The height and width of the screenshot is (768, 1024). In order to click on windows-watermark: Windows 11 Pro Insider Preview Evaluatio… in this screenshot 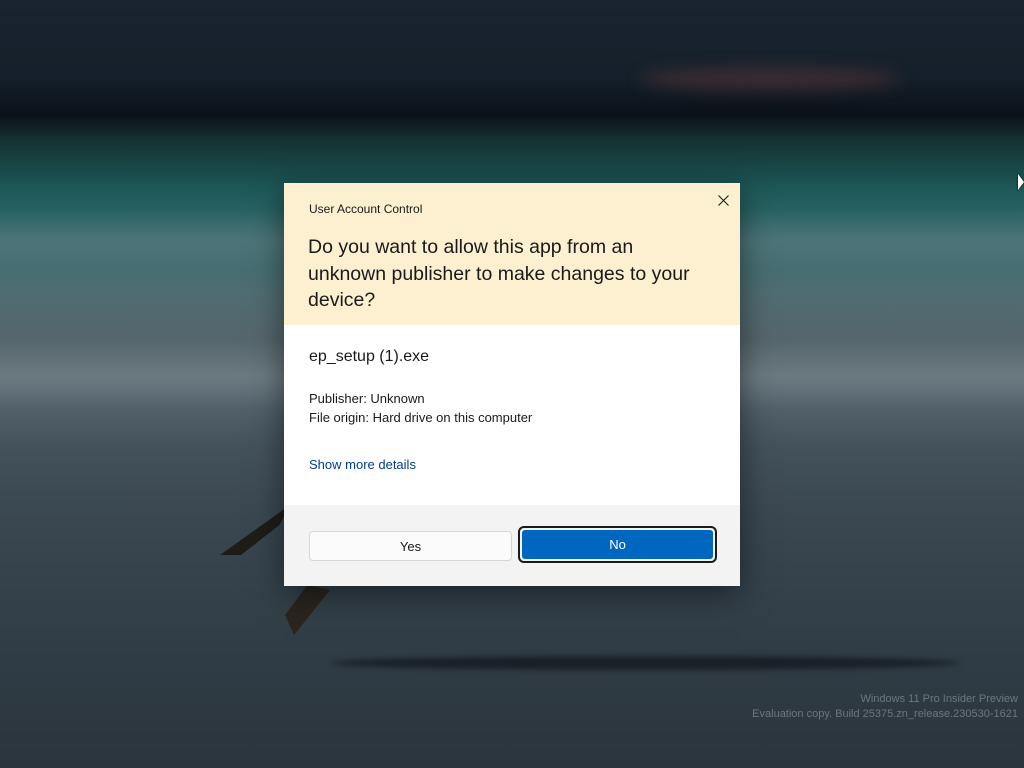, I will do `click(885, 707)`.